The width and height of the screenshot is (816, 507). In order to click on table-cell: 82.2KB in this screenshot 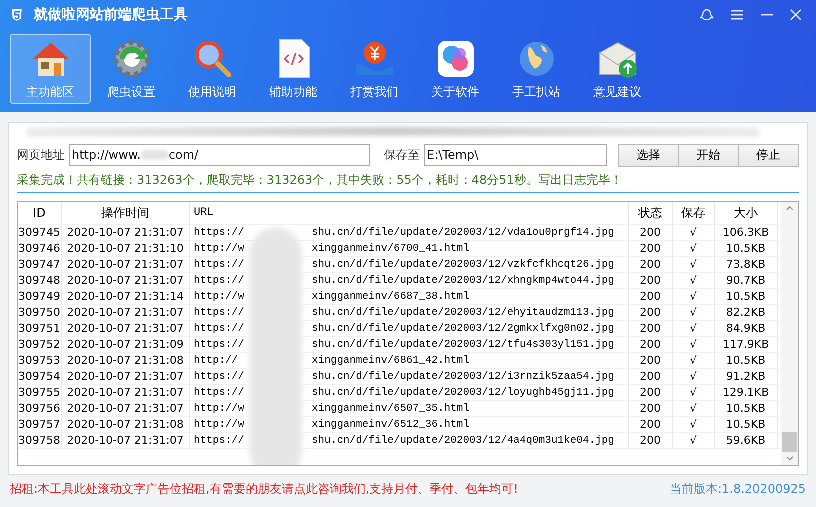, I will do `click(746, 312)`.